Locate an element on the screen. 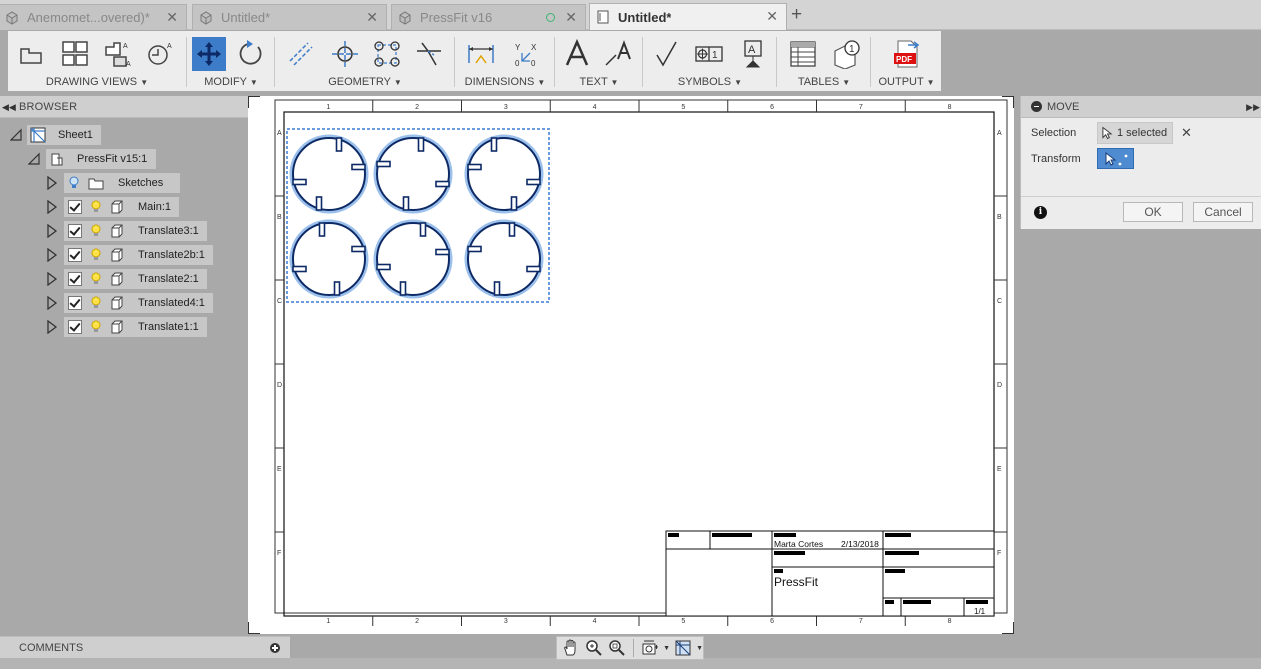 Image resolution: width=1261 pixels, height=669 pixels. selection-field: 1 selected is located at coordinates (1135, 133).